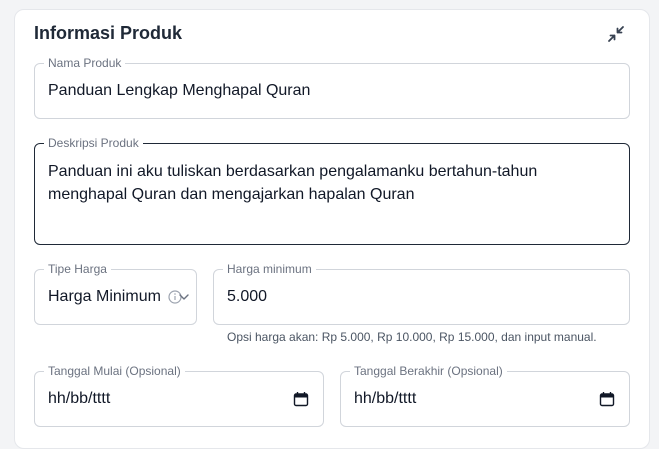 The image size is (659, 449). I want to click on end-date-placeholder: hh/bb/tttt, so click(385, 398).